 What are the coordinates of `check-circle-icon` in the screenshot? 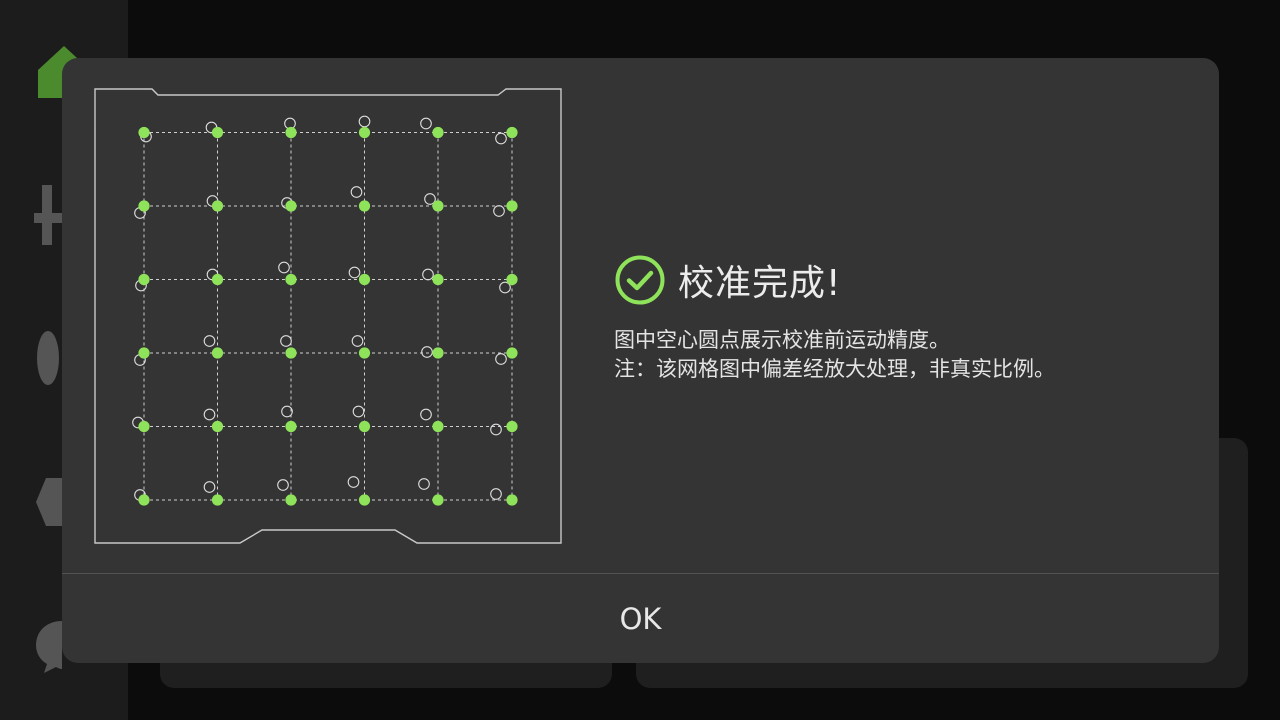 It's located at (640, 280).